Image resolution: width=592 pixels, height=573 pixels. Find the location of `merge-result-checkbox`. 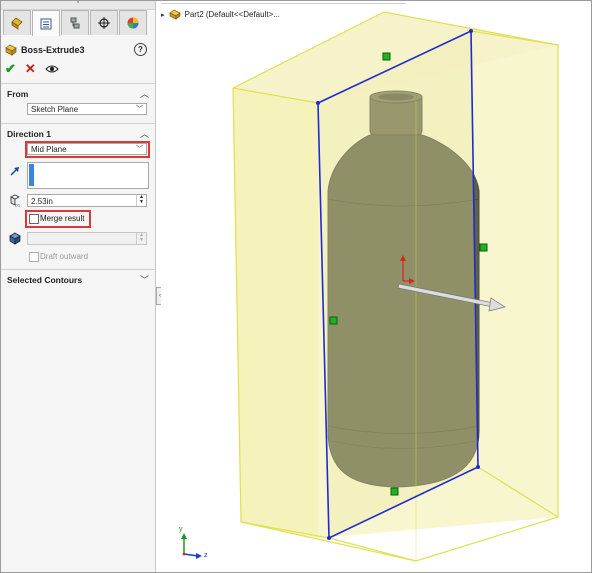

merge-result-checkbox is located at coordinates (34, 219).